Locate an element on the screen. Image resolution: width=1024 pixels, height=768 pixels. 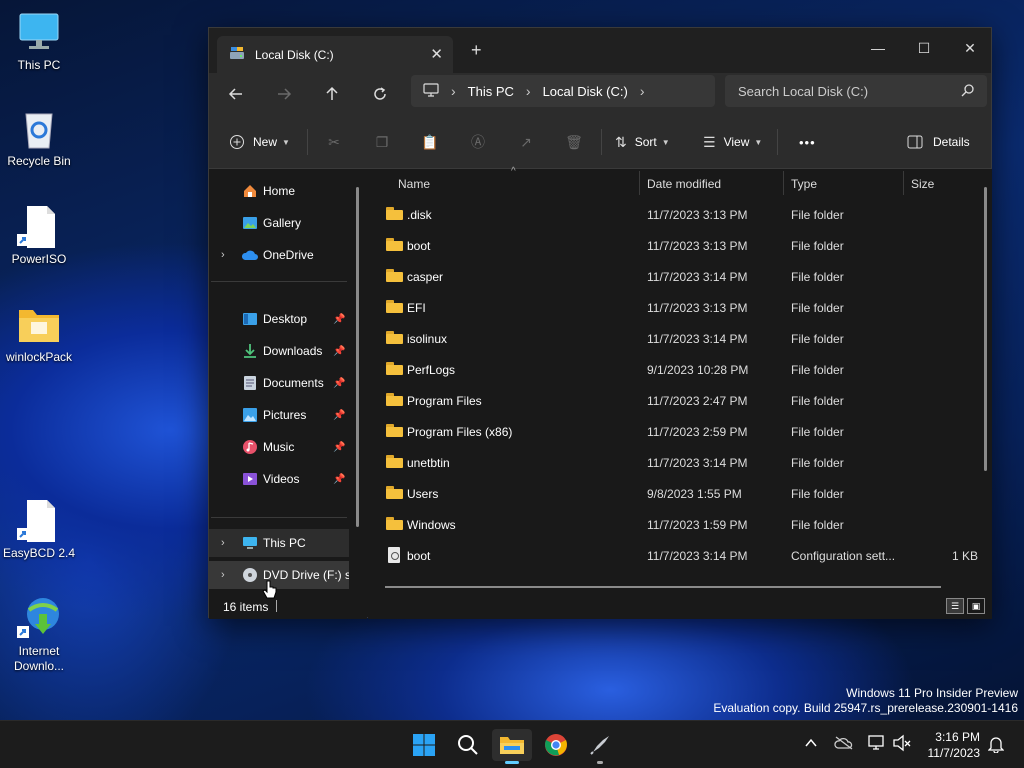
desktop-icon-label: PowerISO is located at coordinates (39, 259).